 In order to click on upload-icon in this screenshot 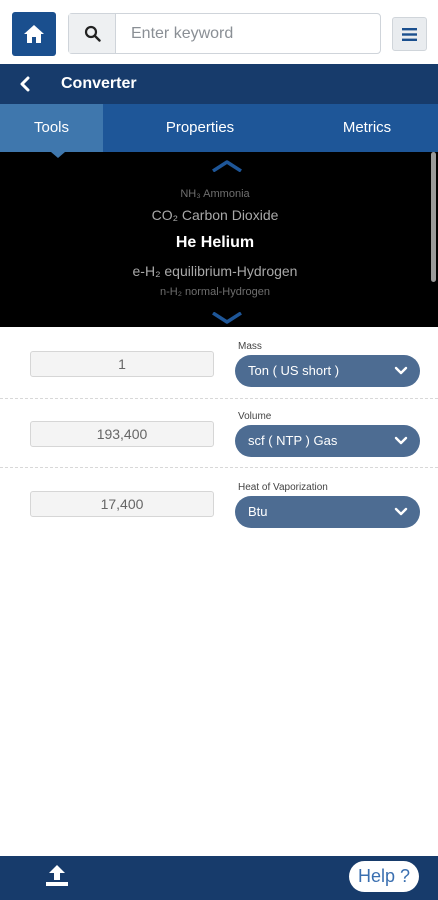, I will do `click(57, 875)`.